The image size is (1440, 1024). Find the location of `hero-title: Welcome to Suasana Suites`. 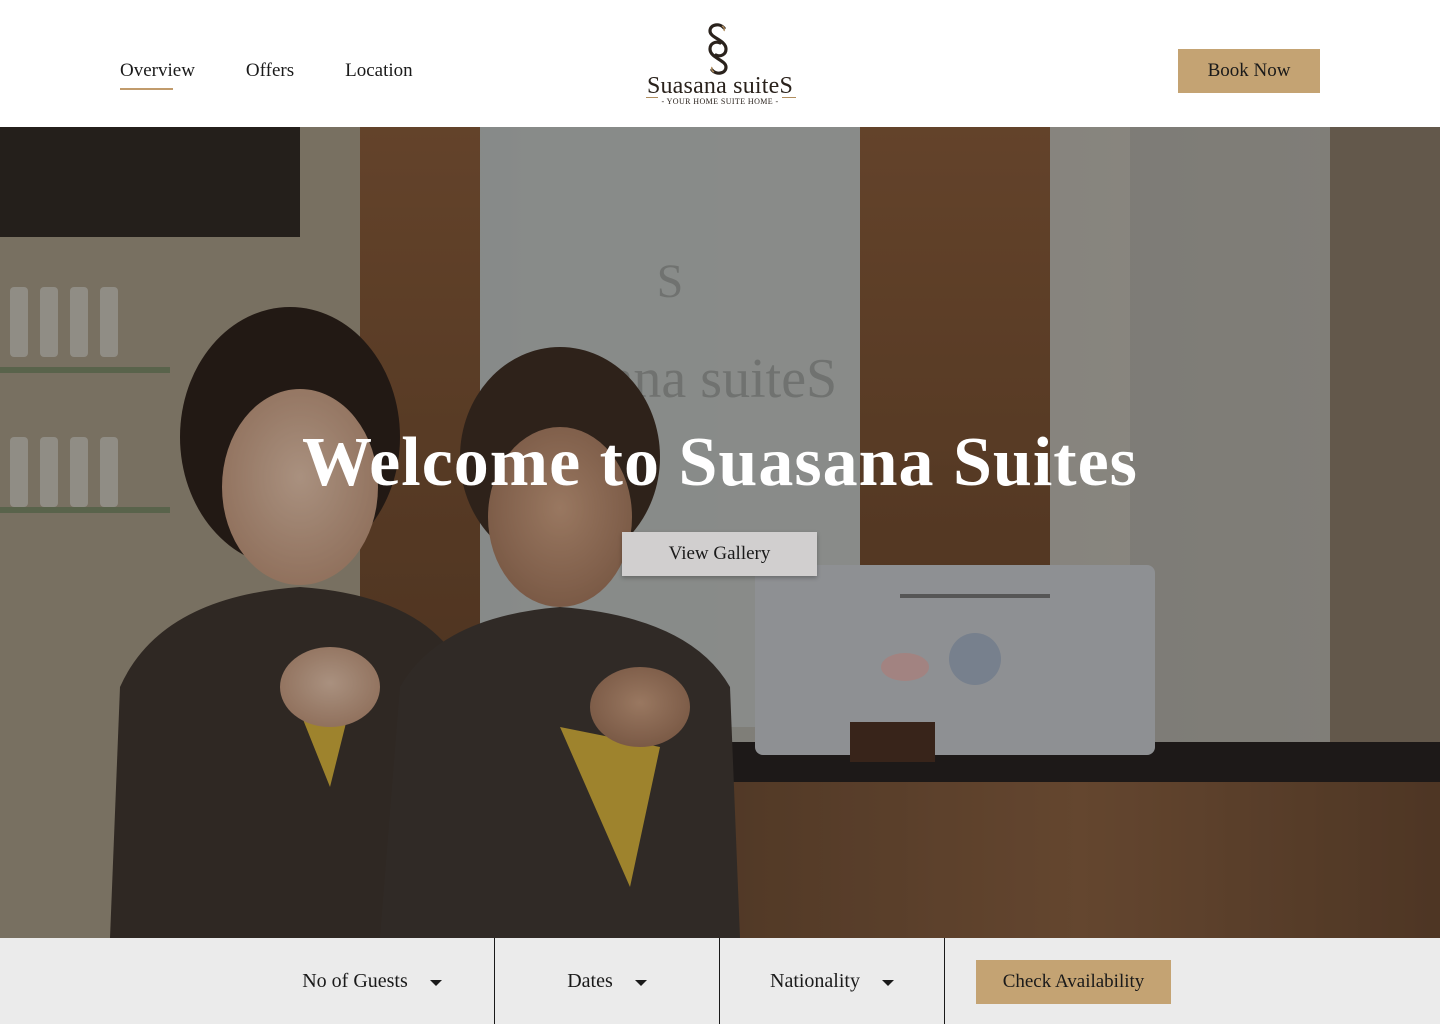

hero-title: Welcome to Suasana Suites is located at coordinates (720, 462).